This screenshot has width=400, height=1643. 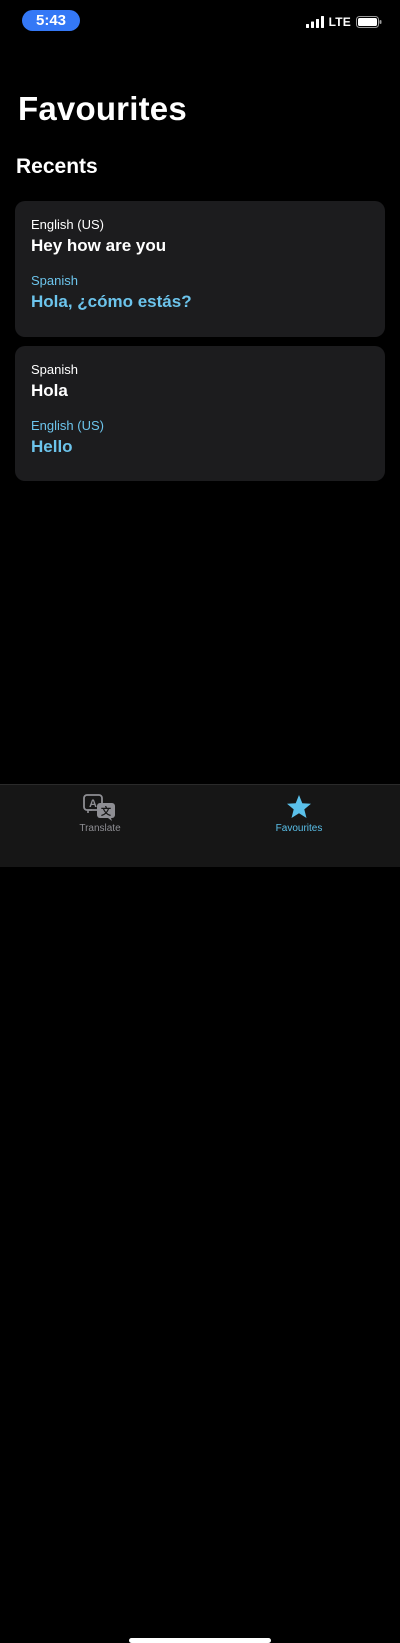 What do you see at coordinates (54, 280) in the screenshot?
I see `target-language-label: Spanish` at bounding box center [54, 280].